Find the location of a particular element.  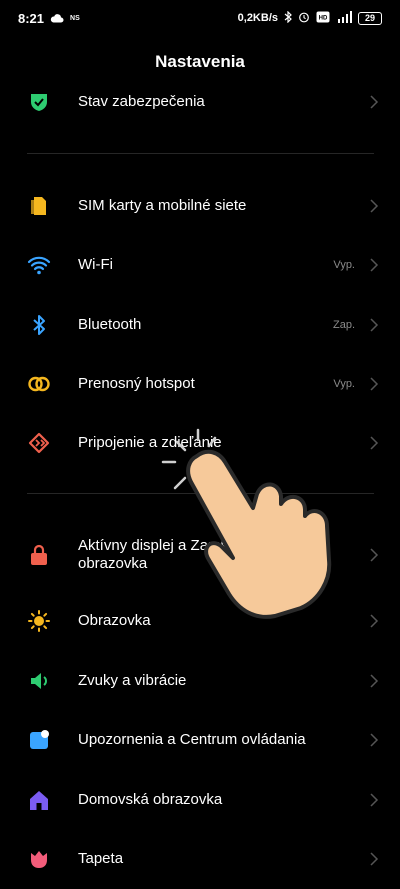

page-title: Nastavenia is located at coordinates (200, 61).